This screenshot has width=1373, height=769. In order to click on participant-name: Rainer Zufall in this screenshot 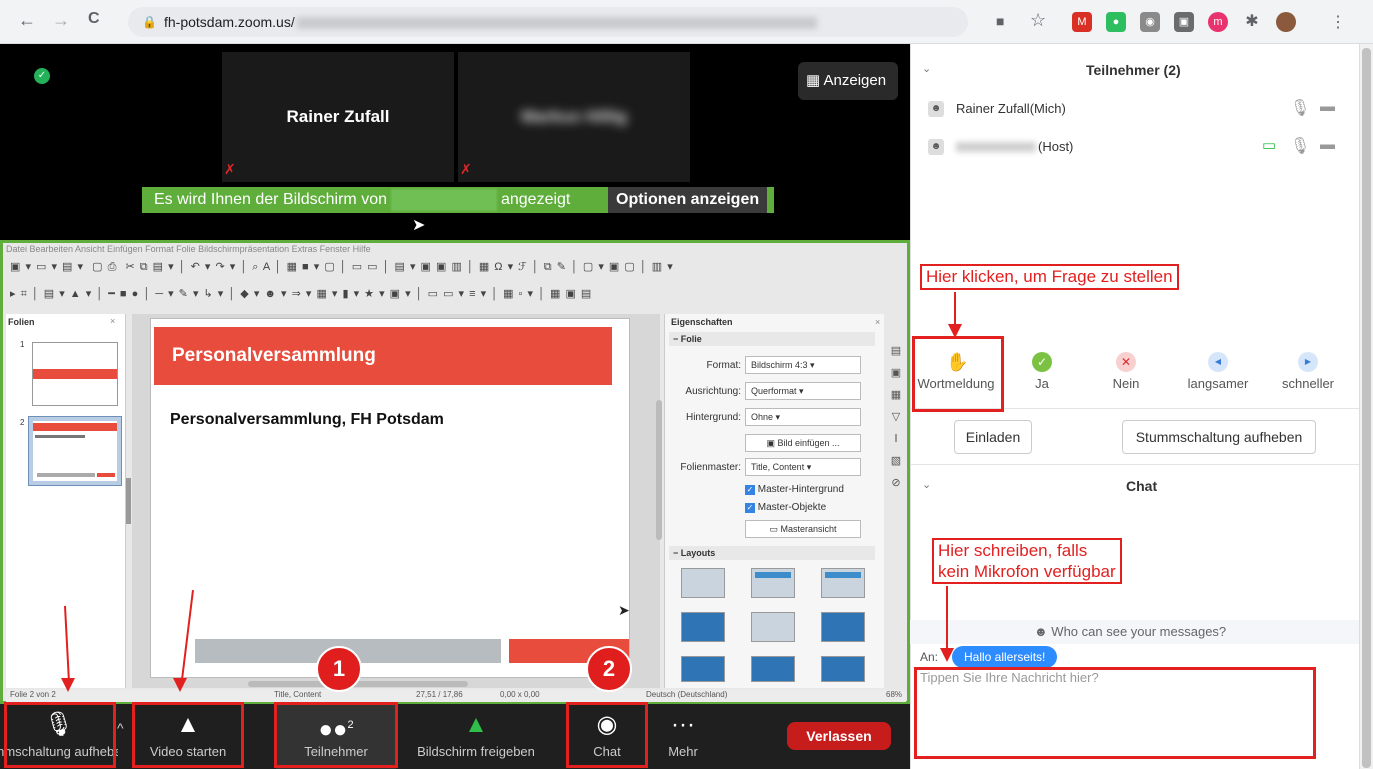, I will do `click(338, 116)`.